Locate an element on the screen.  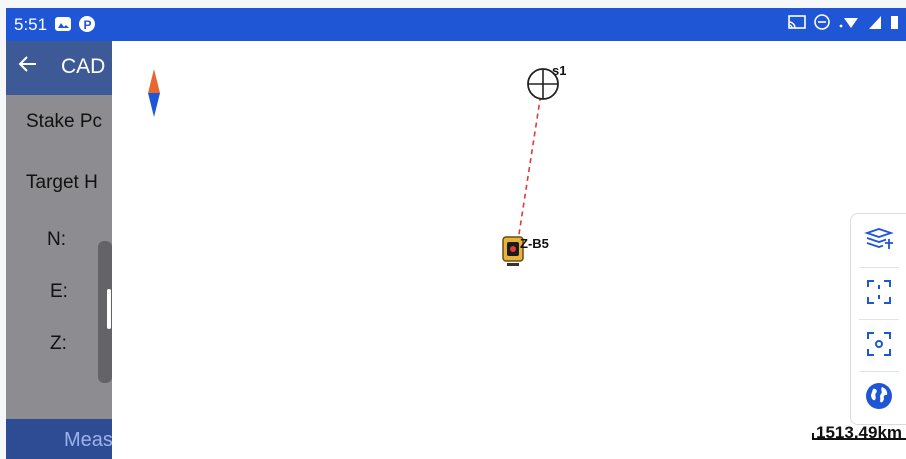
map-toolbar is located at coordinates (878, 319).